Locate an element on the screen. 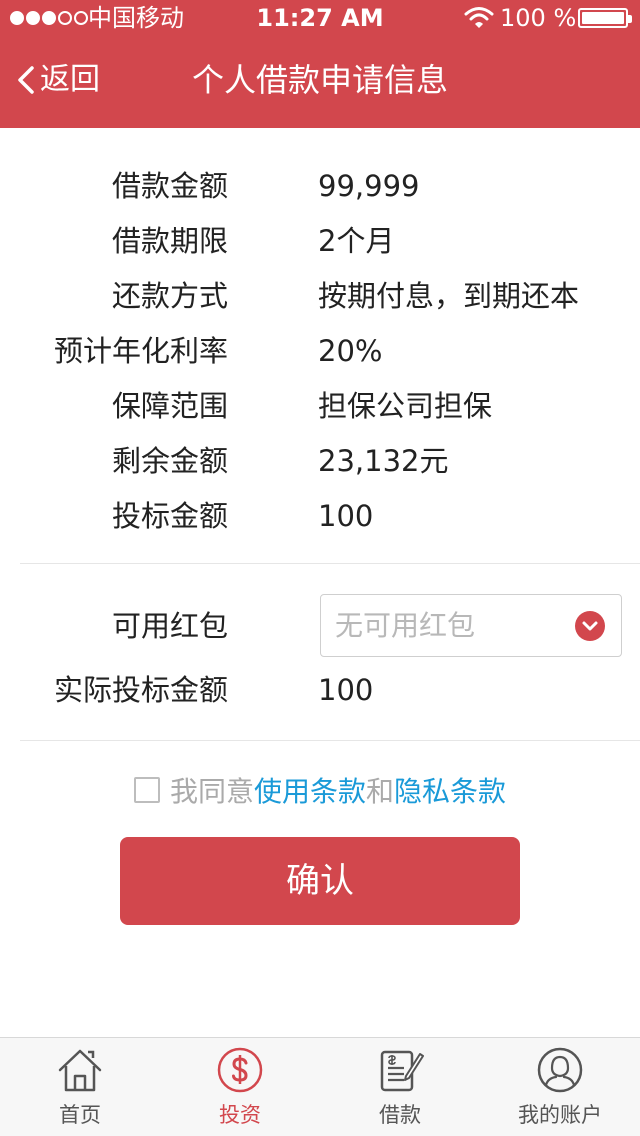 The image size is (640, 1136). info-value: 100 is located at coordinates (346, 516).